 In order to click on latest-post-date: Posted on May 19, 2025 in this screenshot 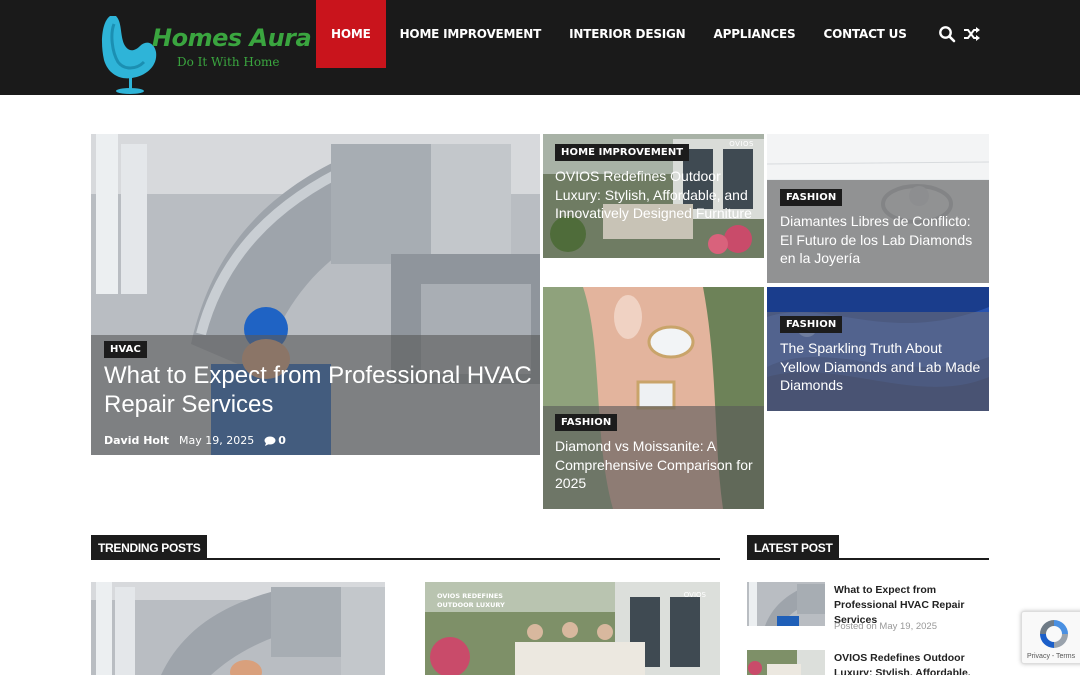, I will do `click(885, 626)`.